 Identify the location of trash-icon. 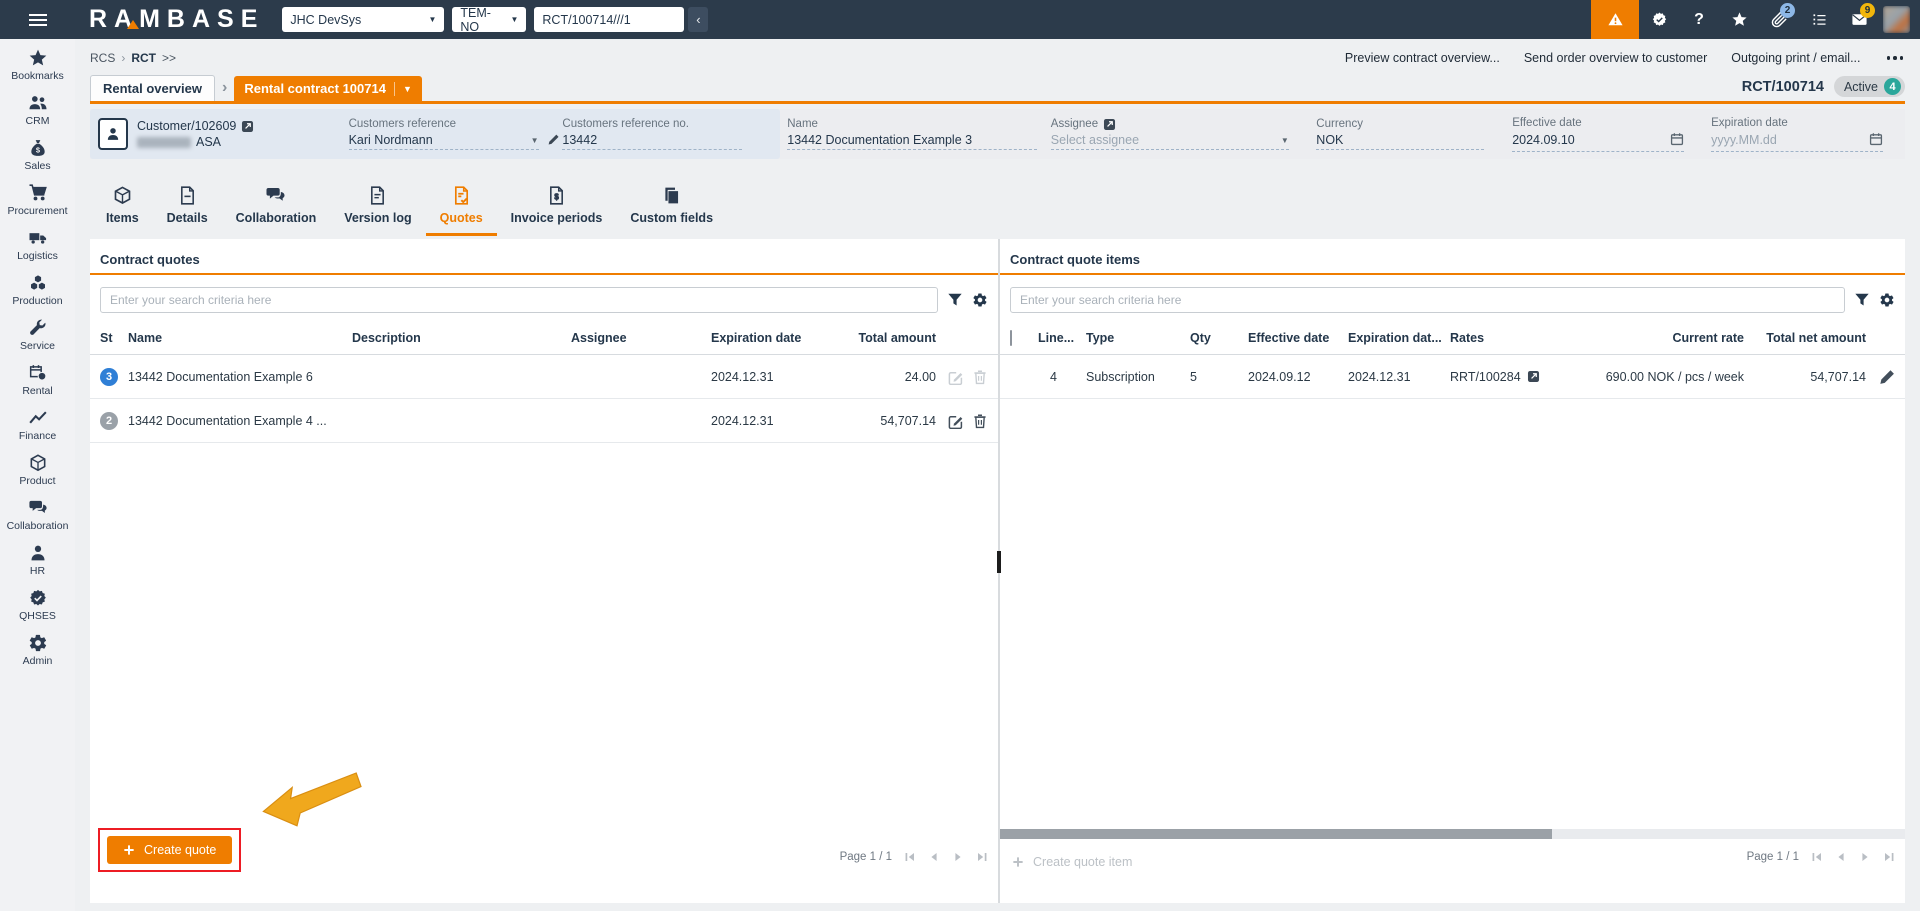
(980, 421).